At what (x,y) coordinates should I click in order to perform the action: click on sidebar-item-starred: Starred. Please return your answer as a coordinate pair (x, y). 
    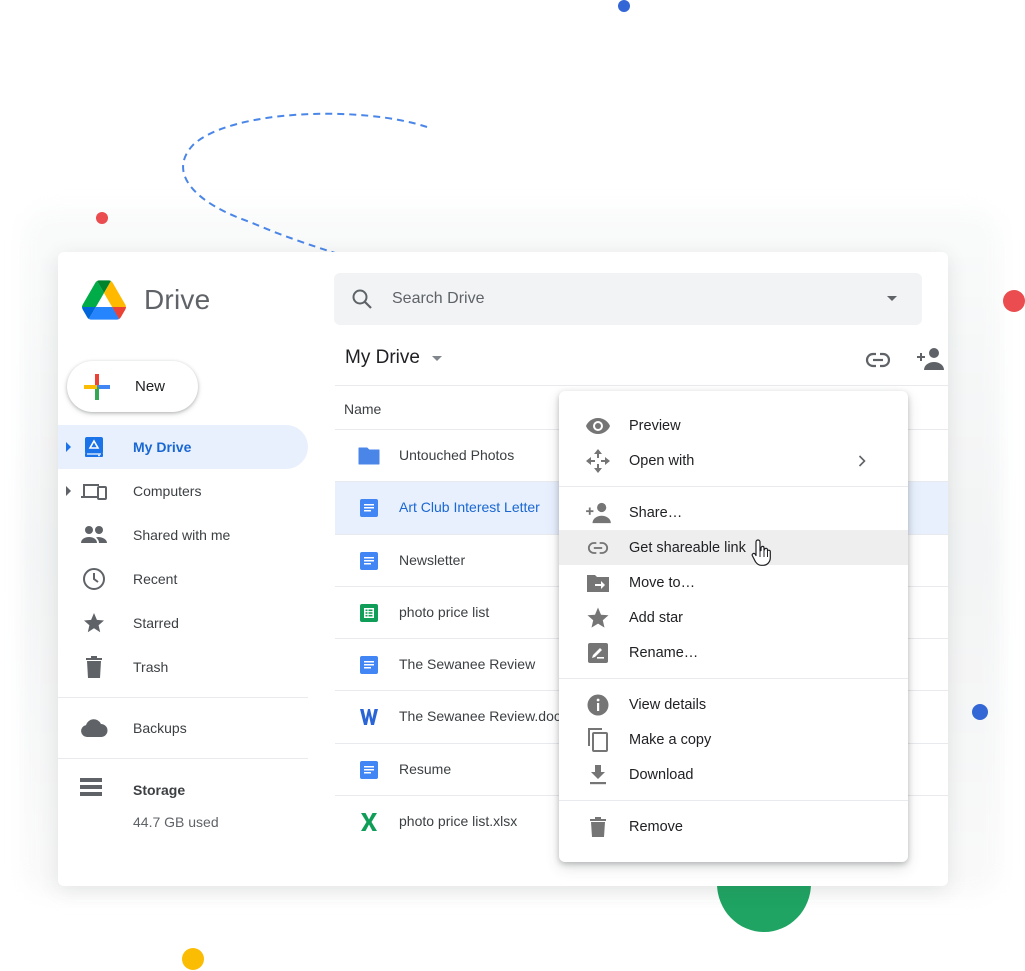
    Looking at the image, I should click on (183, 623).